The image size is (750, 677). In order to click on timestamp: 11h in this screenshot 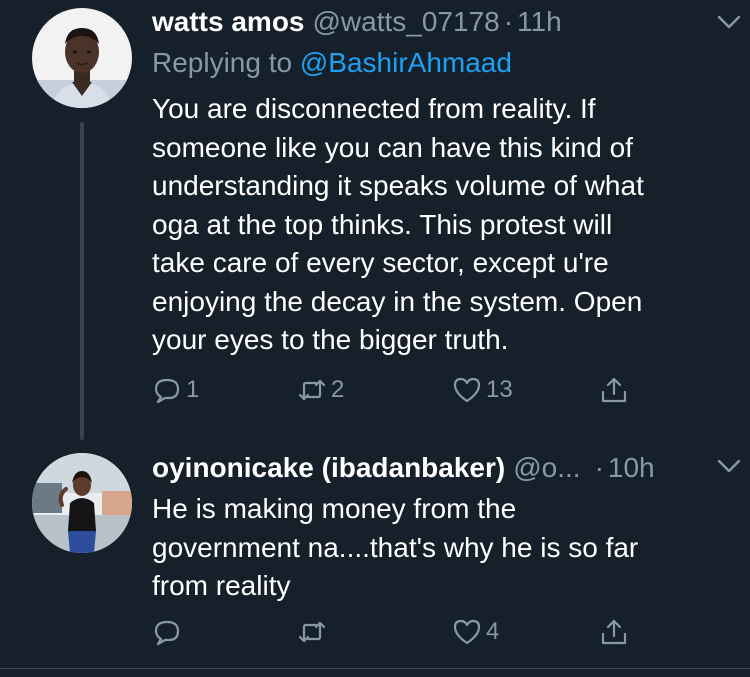, I will do `click(539, 22)`.